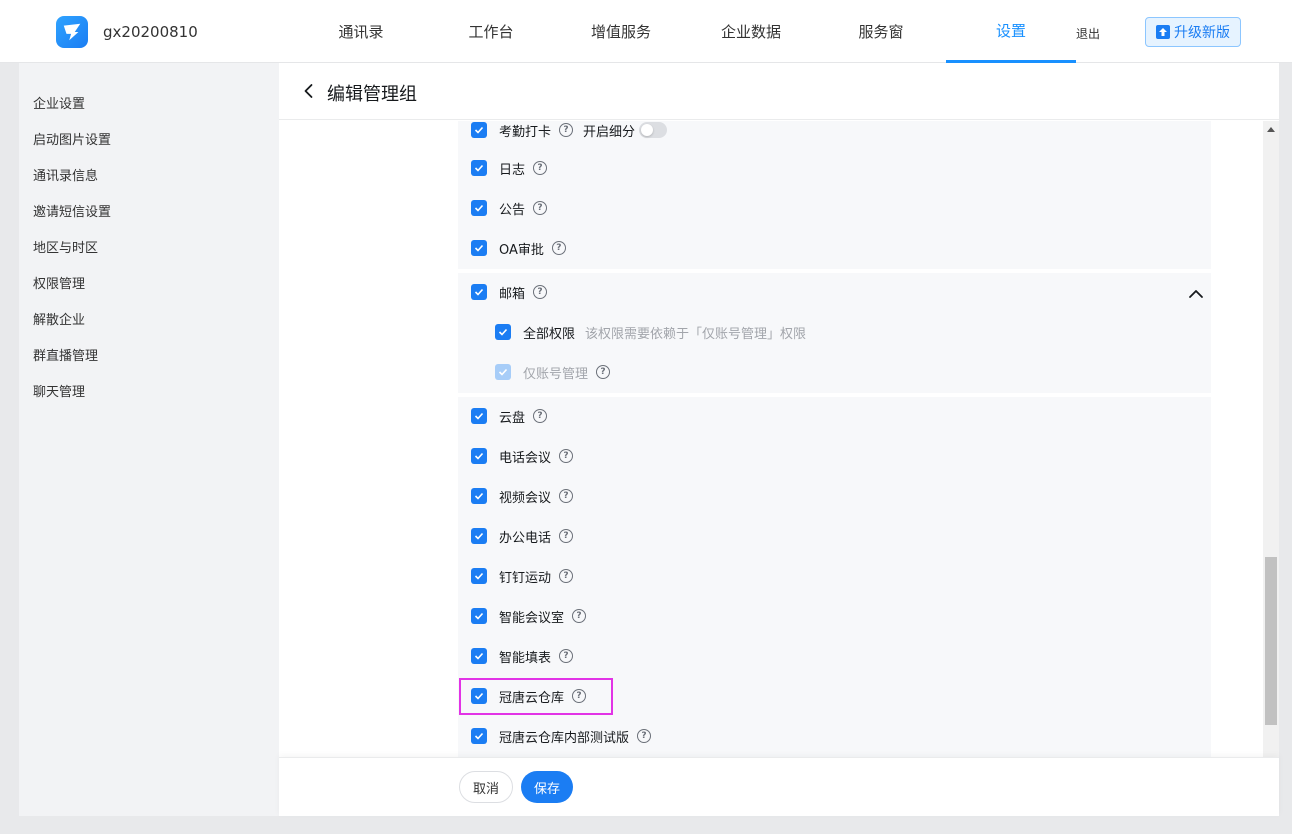  What do you see at coordinates (1202, 33) in the screenshot?
I see `upgrade-label: 升级新版` at bounding box center [1202, 33].